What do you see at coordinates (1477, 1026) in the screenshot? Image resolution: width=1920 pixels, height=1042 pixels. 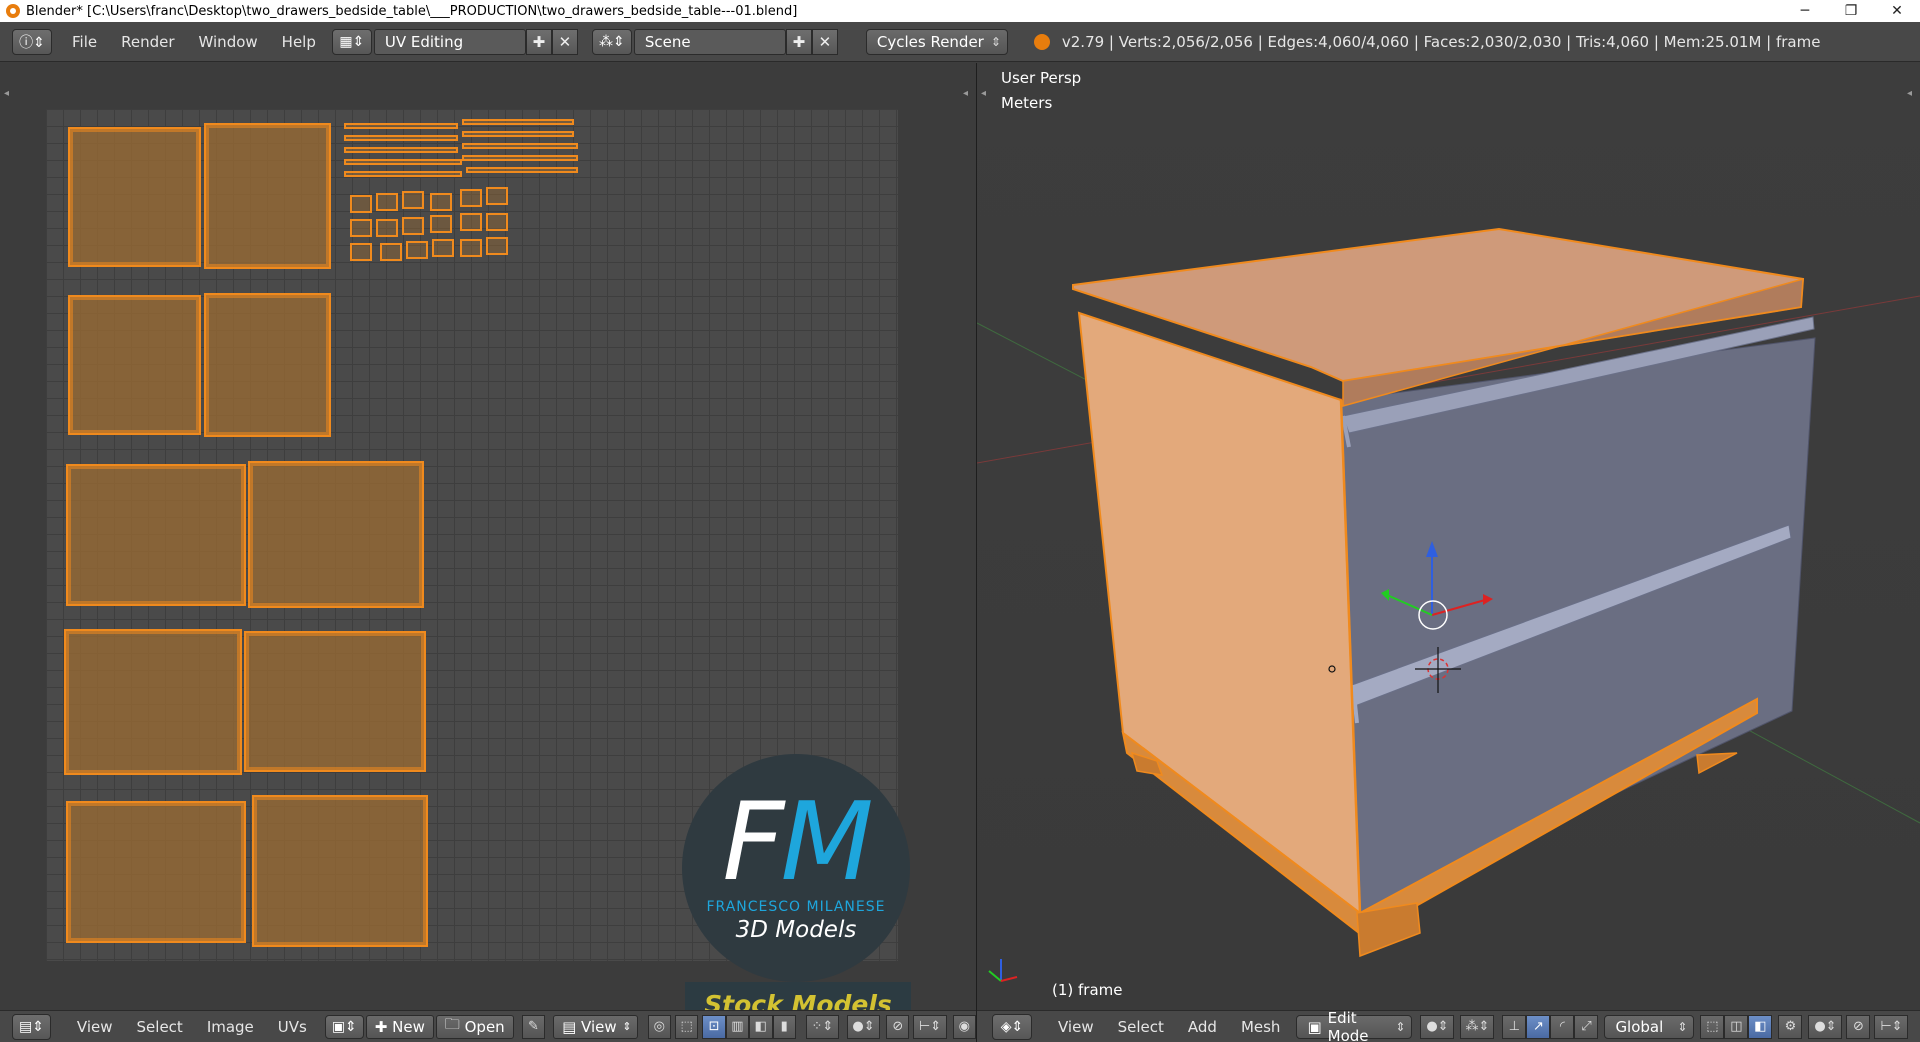 I see `pivot-point-dropdown: ⁂⇕` at bounding box center [1477, 1026].